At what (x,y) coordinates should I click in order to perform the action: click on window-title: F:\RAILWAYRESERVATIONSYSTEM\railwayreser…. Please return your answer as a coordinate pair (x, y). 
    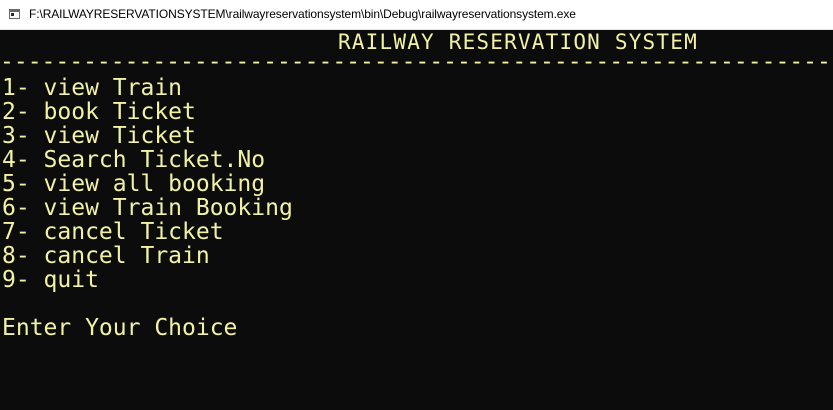
    Looking at the image, I should click on (302, 14).